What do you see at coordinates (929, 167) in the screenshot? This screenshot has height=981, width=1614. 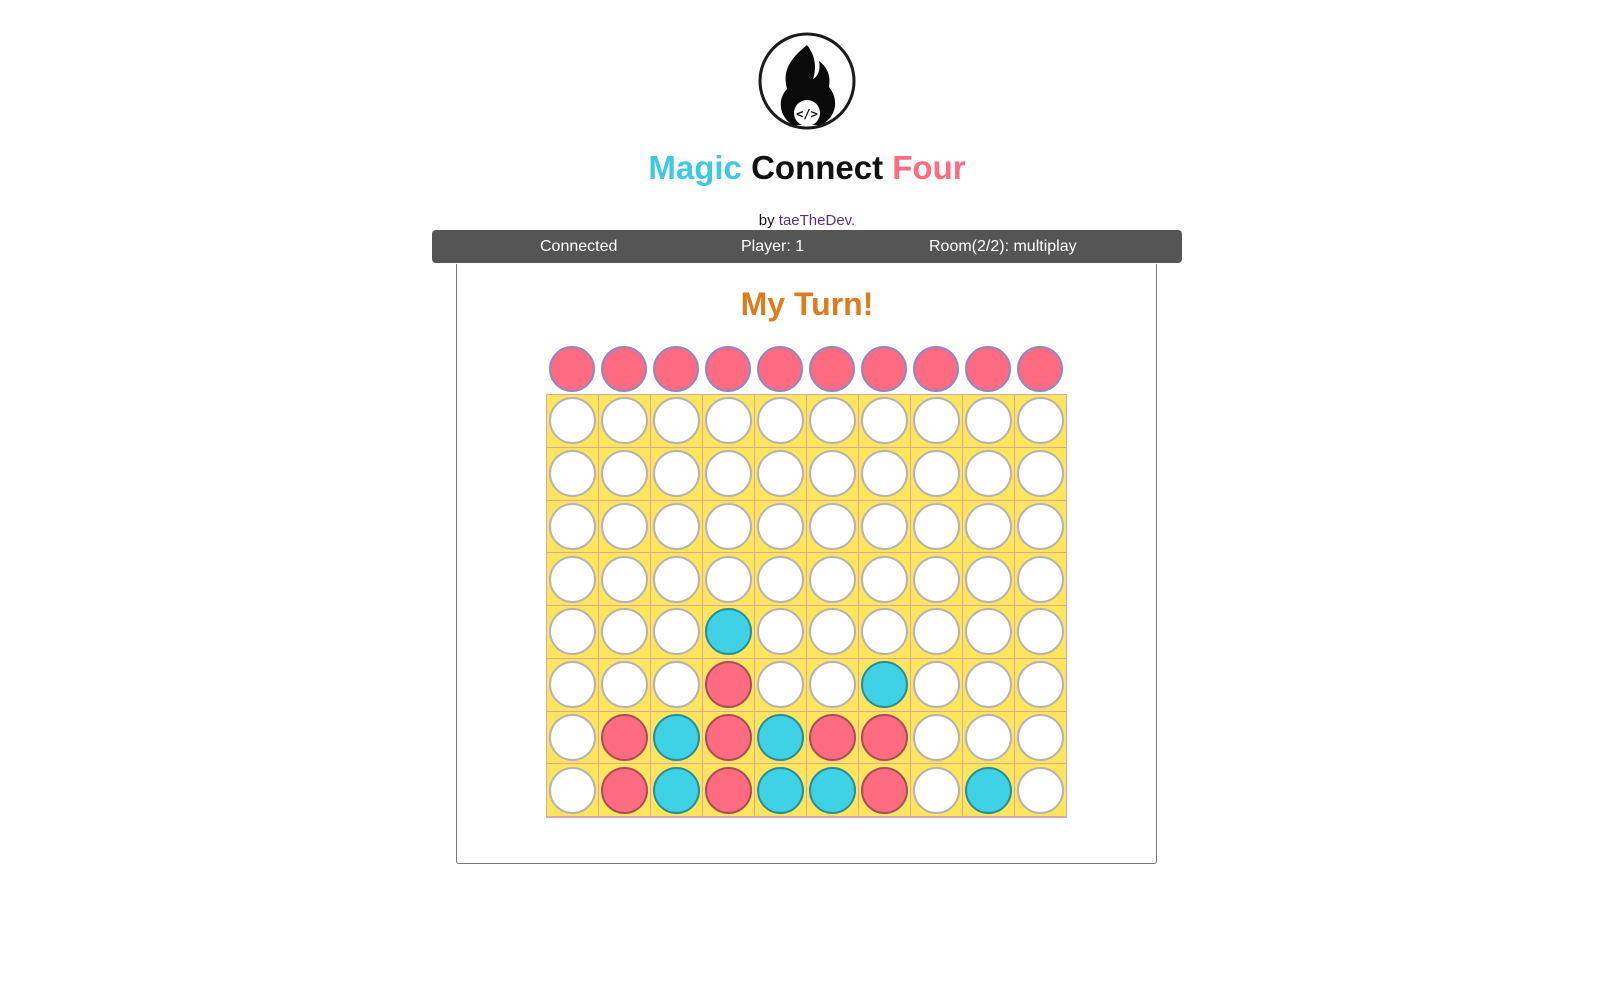 I see `title-word-four: Four` at bounding box center [929, 167].